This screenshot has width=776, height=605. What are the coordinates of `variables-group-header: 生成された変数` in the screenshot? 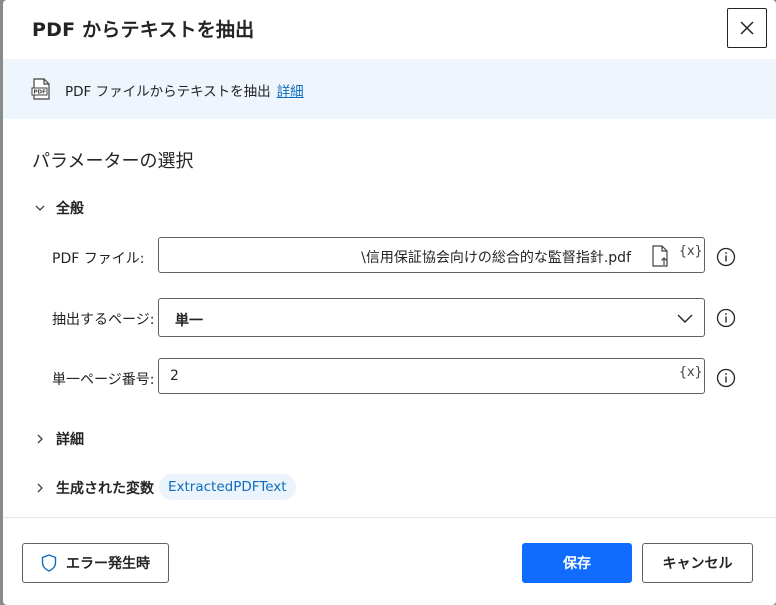 It's located at (93, 488).